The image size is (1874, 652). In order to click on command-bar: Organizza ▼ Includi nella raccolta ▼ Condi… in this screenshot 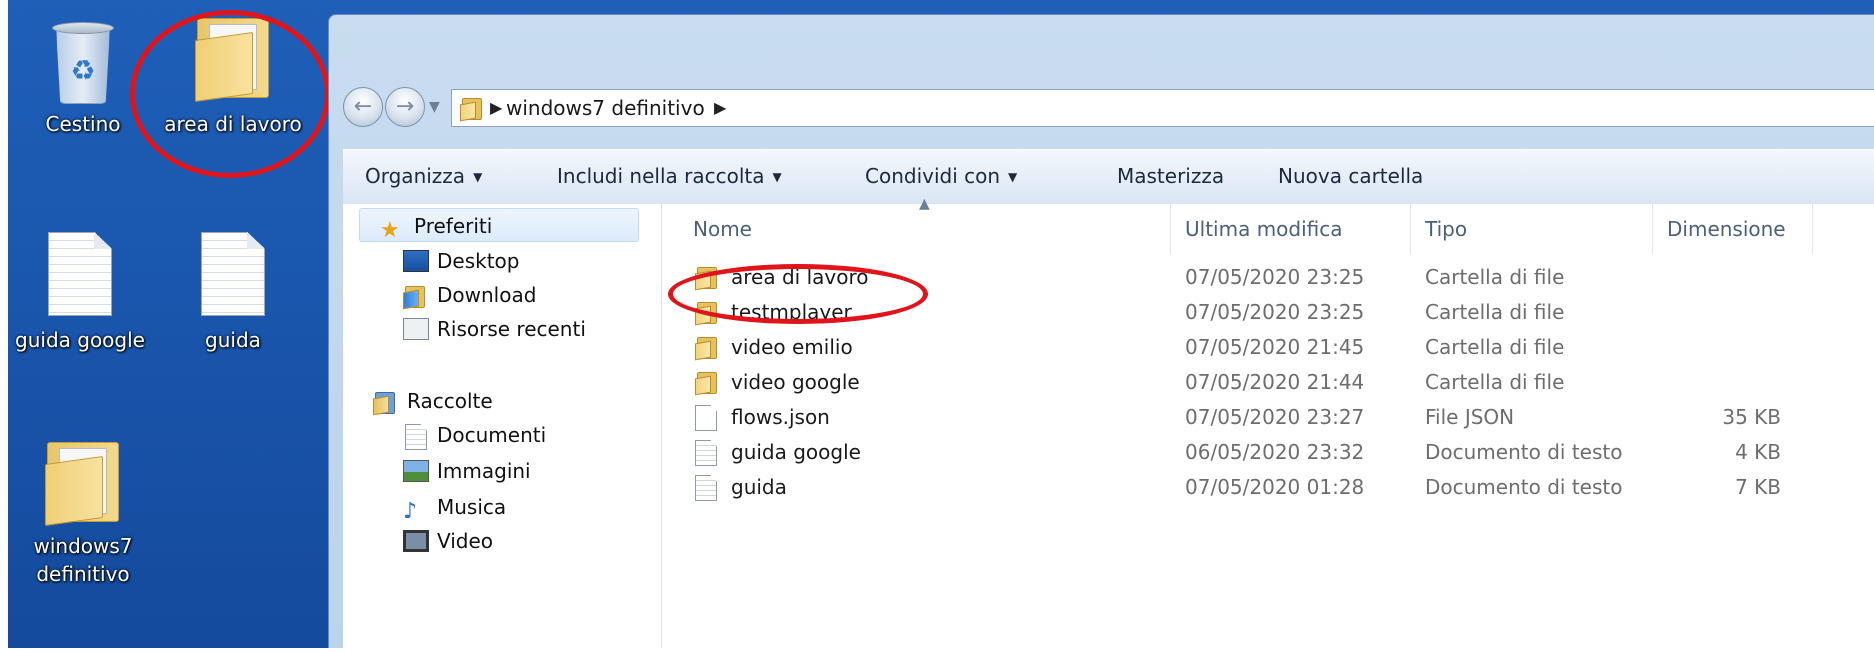, I will do `click(1108, 177)`.